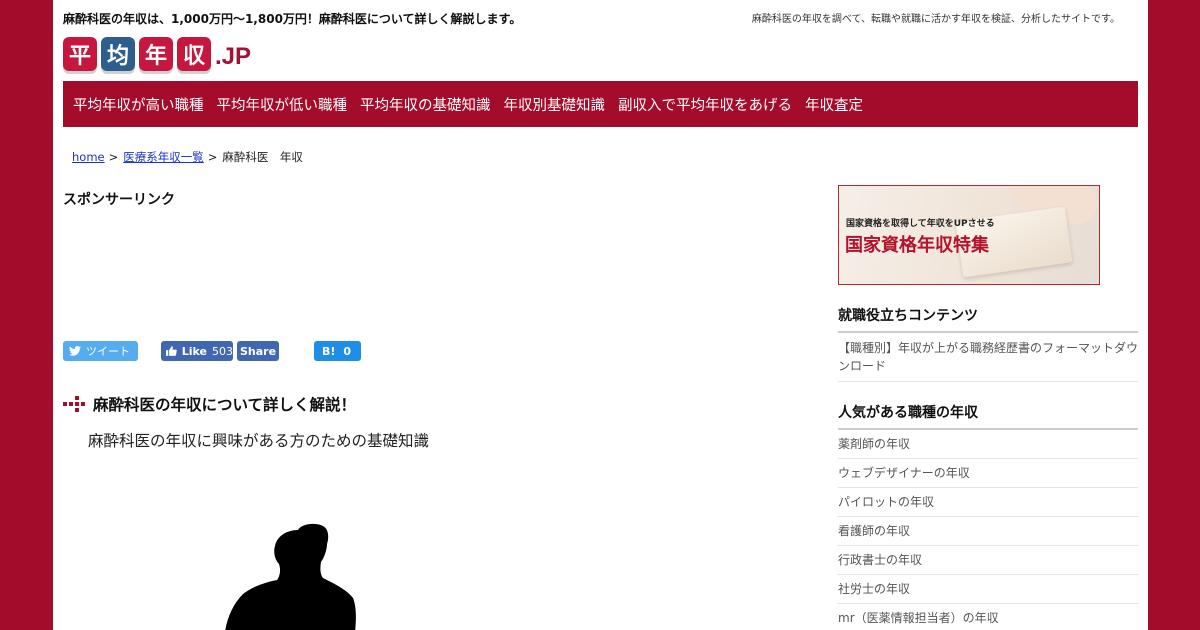 The height and width of the screenshot is (630, 1200). I want to click on nav-item-side-income: 副収入で平均年収をあげる, so click(705, 104).